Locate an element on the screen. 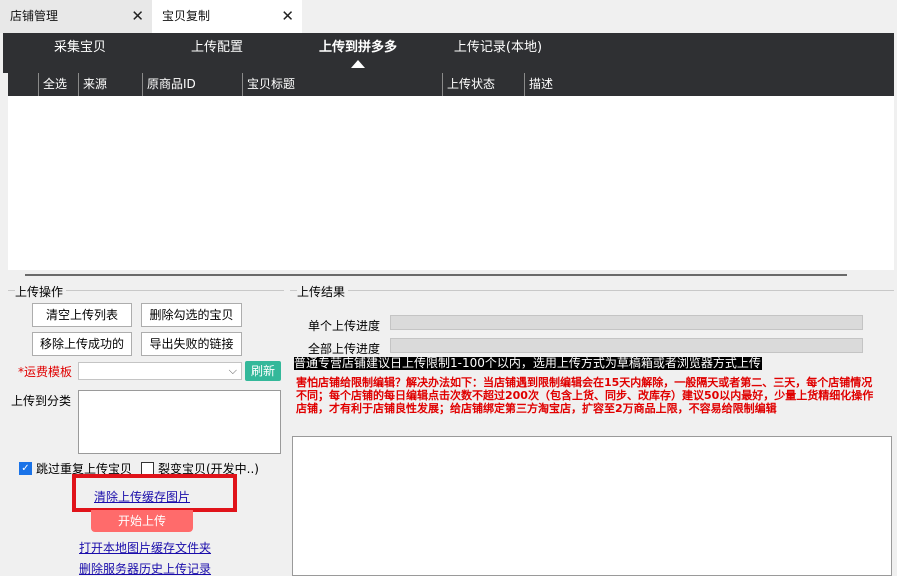  nav-label: 上传到拼多多 is located at coordinates (357, 47).